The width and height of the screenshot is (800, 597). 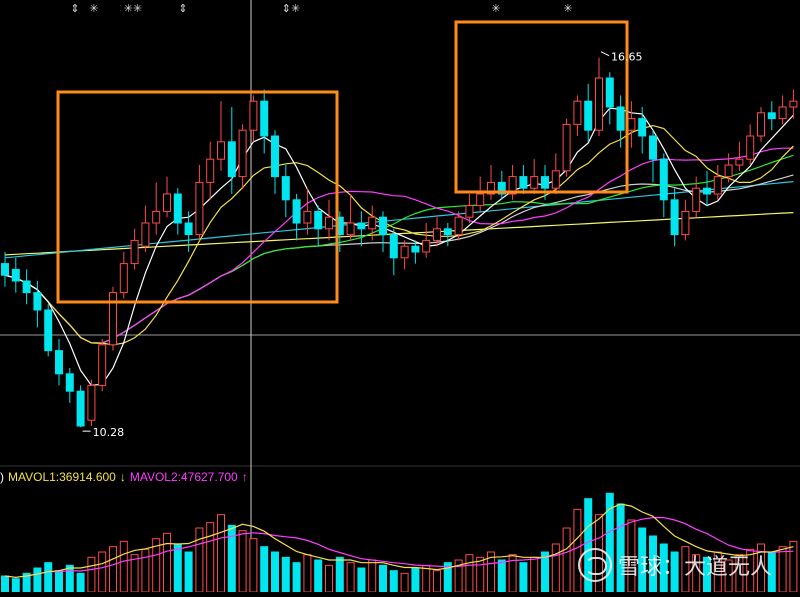 What do you see at coordinates (109, 432) in the screenshot?
I see `low-price-label: 10.28` at bounding box center [109, 432].